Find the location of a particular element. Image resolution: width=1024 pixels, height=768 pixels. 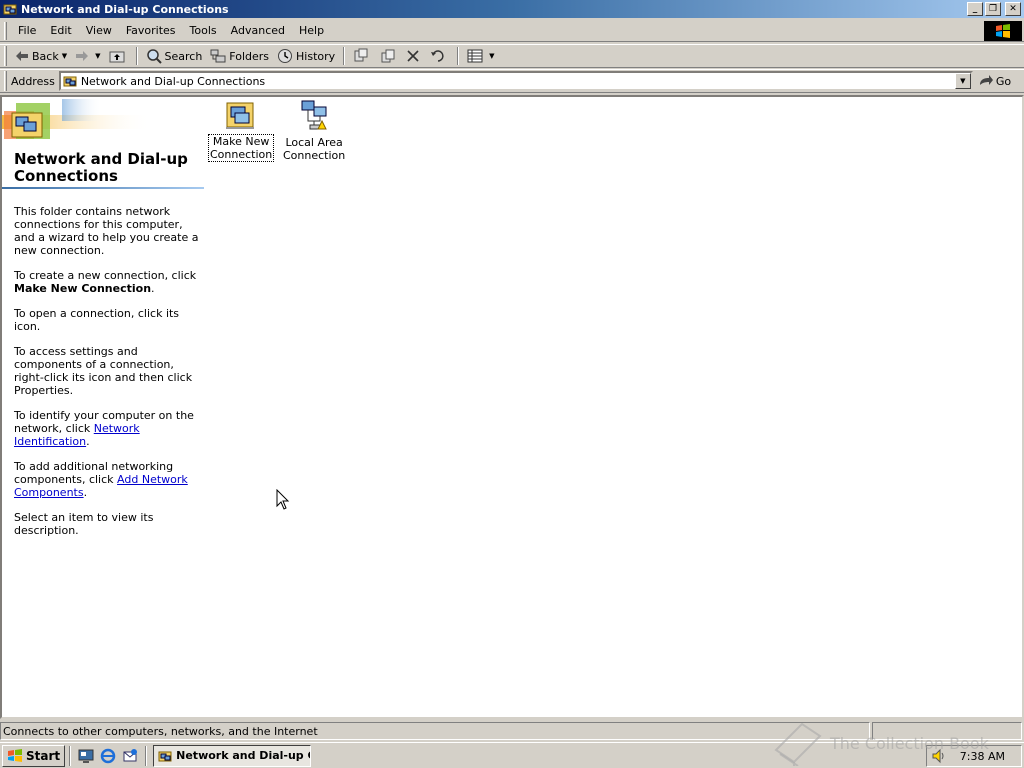

description-paragraph: Select an item to view its description. is located at coordinates (84, 524).